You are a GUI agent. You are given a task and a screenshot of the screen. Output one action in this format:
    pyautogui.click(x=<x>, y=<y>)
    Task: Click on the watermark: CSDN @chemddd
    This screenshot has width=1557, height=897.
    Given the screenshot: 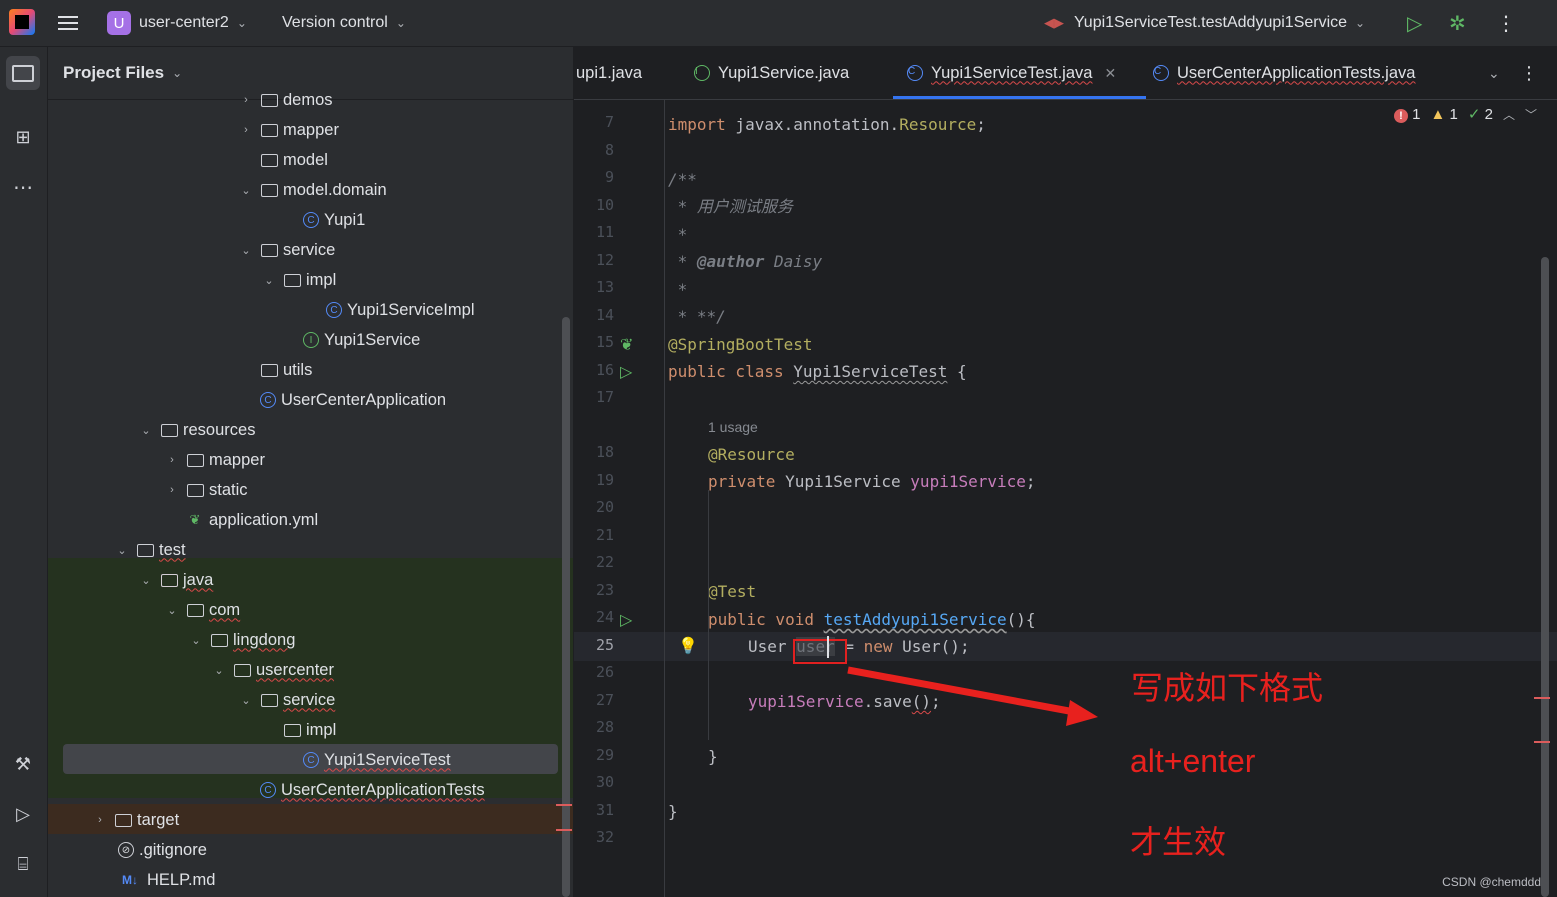 What is the action you would take?
    pyautogui.click(x=1491, y=882)
    